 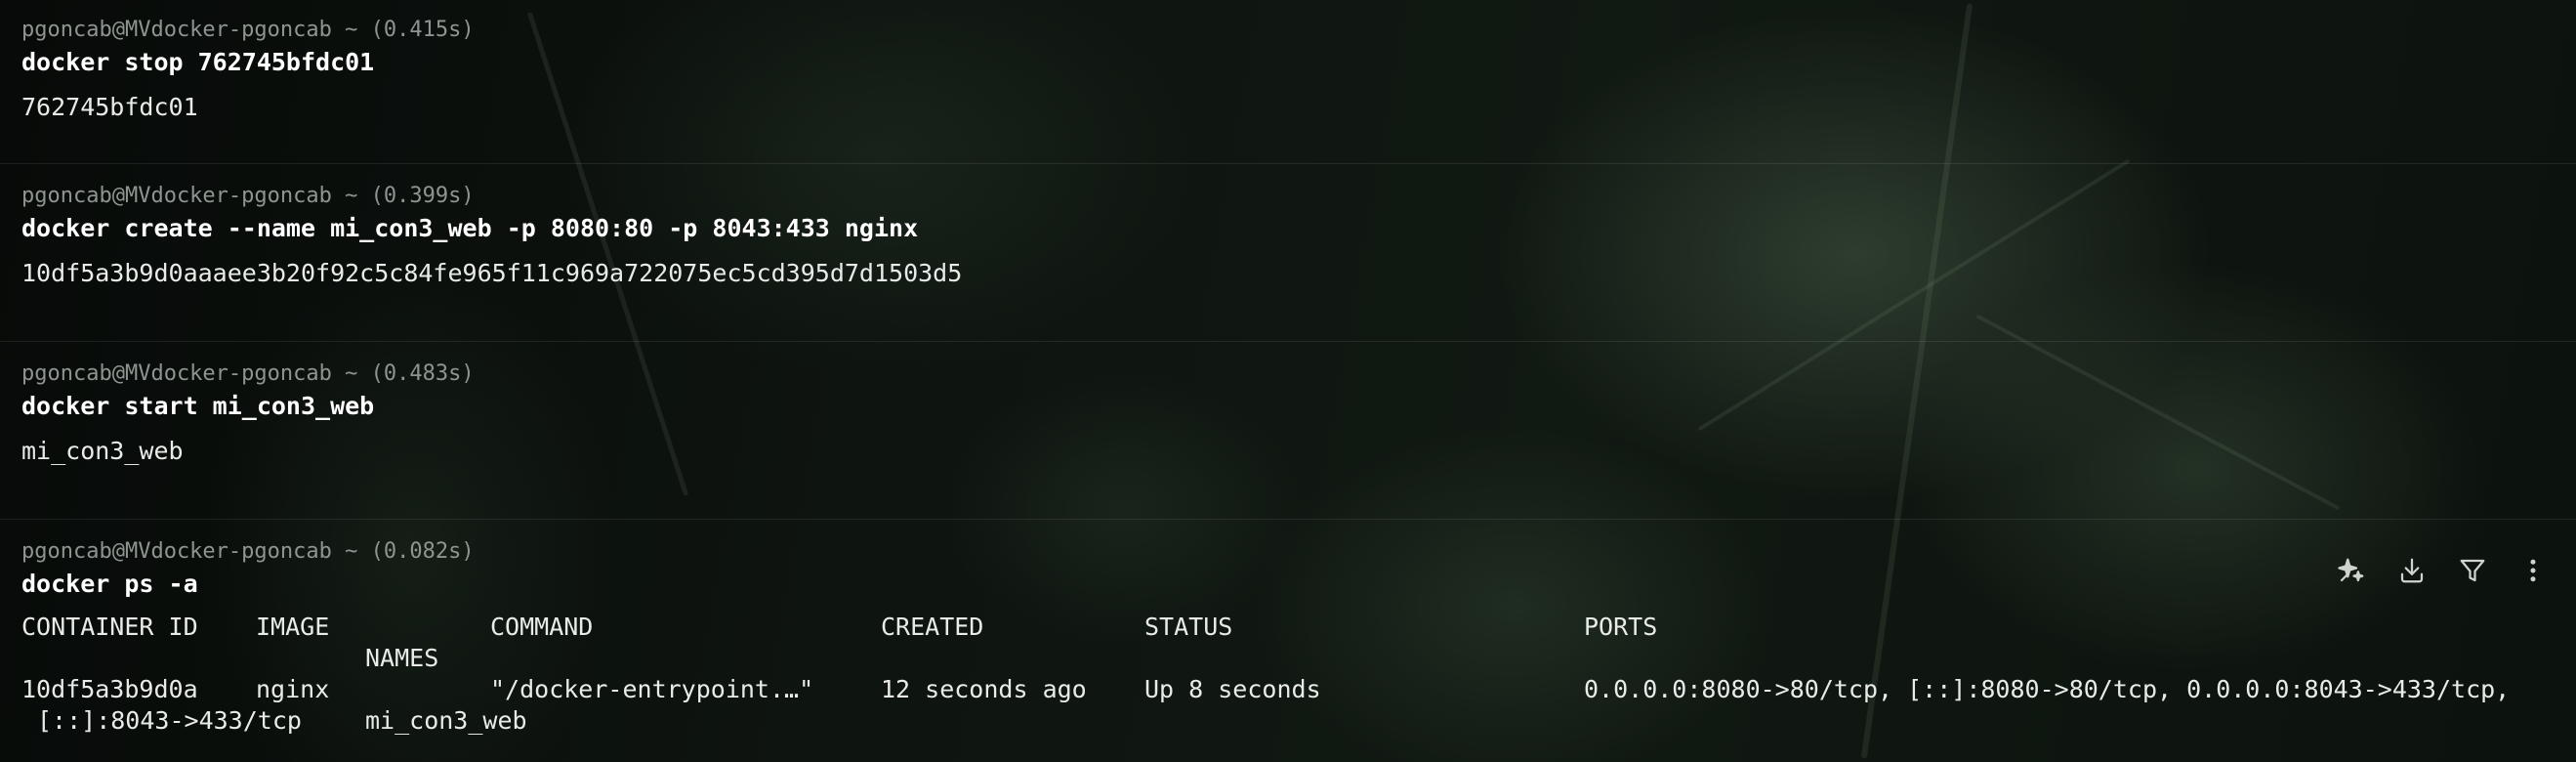 What do you see at coordinates (102, 451) in the screenshot?
I see `command-output: mi_con3_web` at bounding box center [102, 451].